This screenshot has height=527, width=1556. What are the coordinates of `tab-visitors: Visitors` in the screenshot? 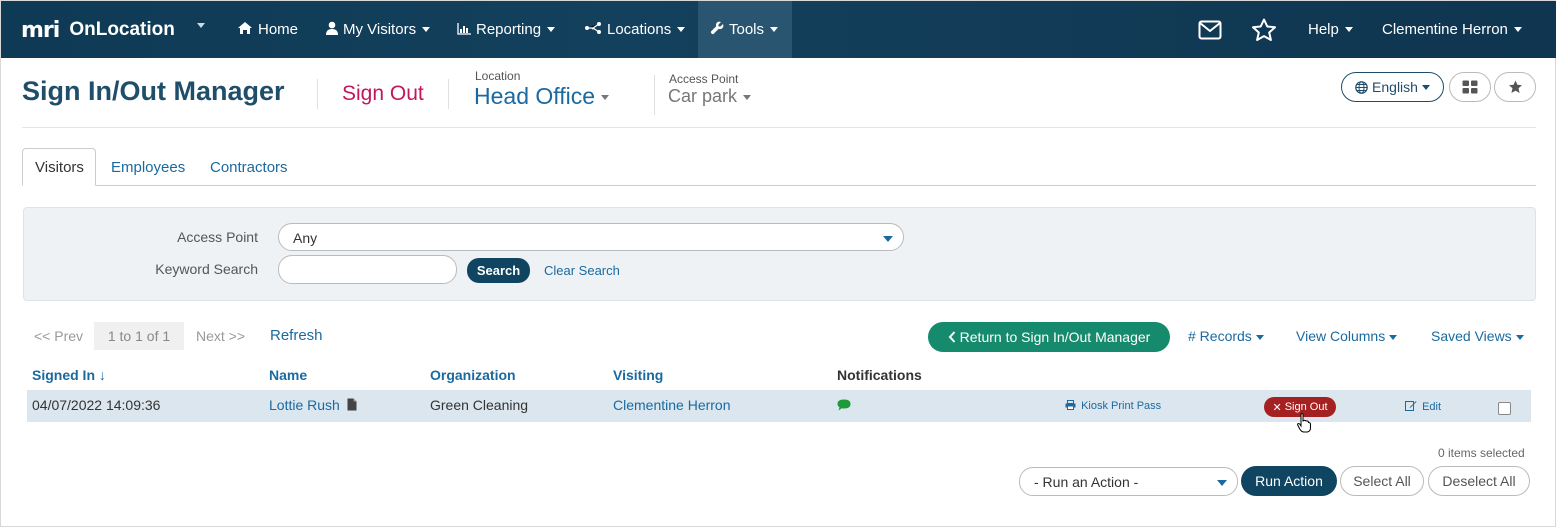 It's located at (59, 167).